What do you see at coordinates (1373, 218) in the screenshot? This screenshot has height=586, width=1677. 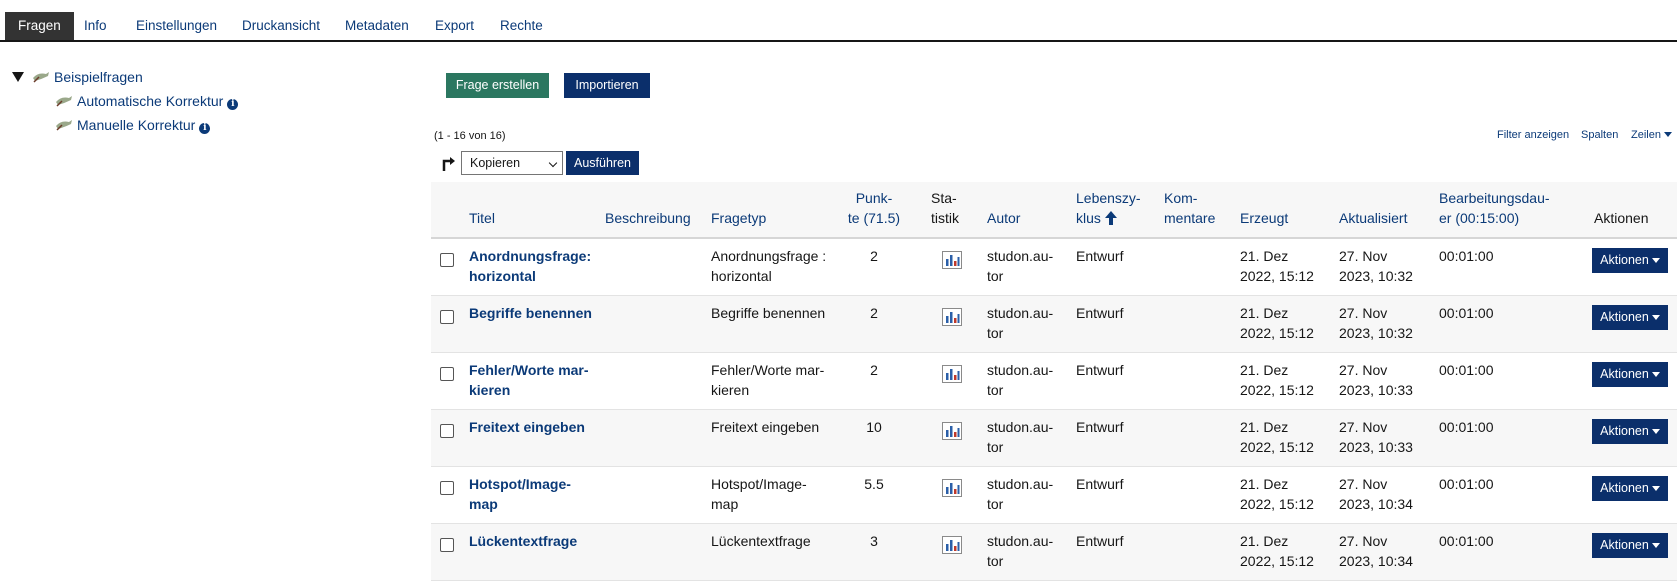 I see `col-aktualisiert: Aktualisiert` at bounding box center [1373, 218].